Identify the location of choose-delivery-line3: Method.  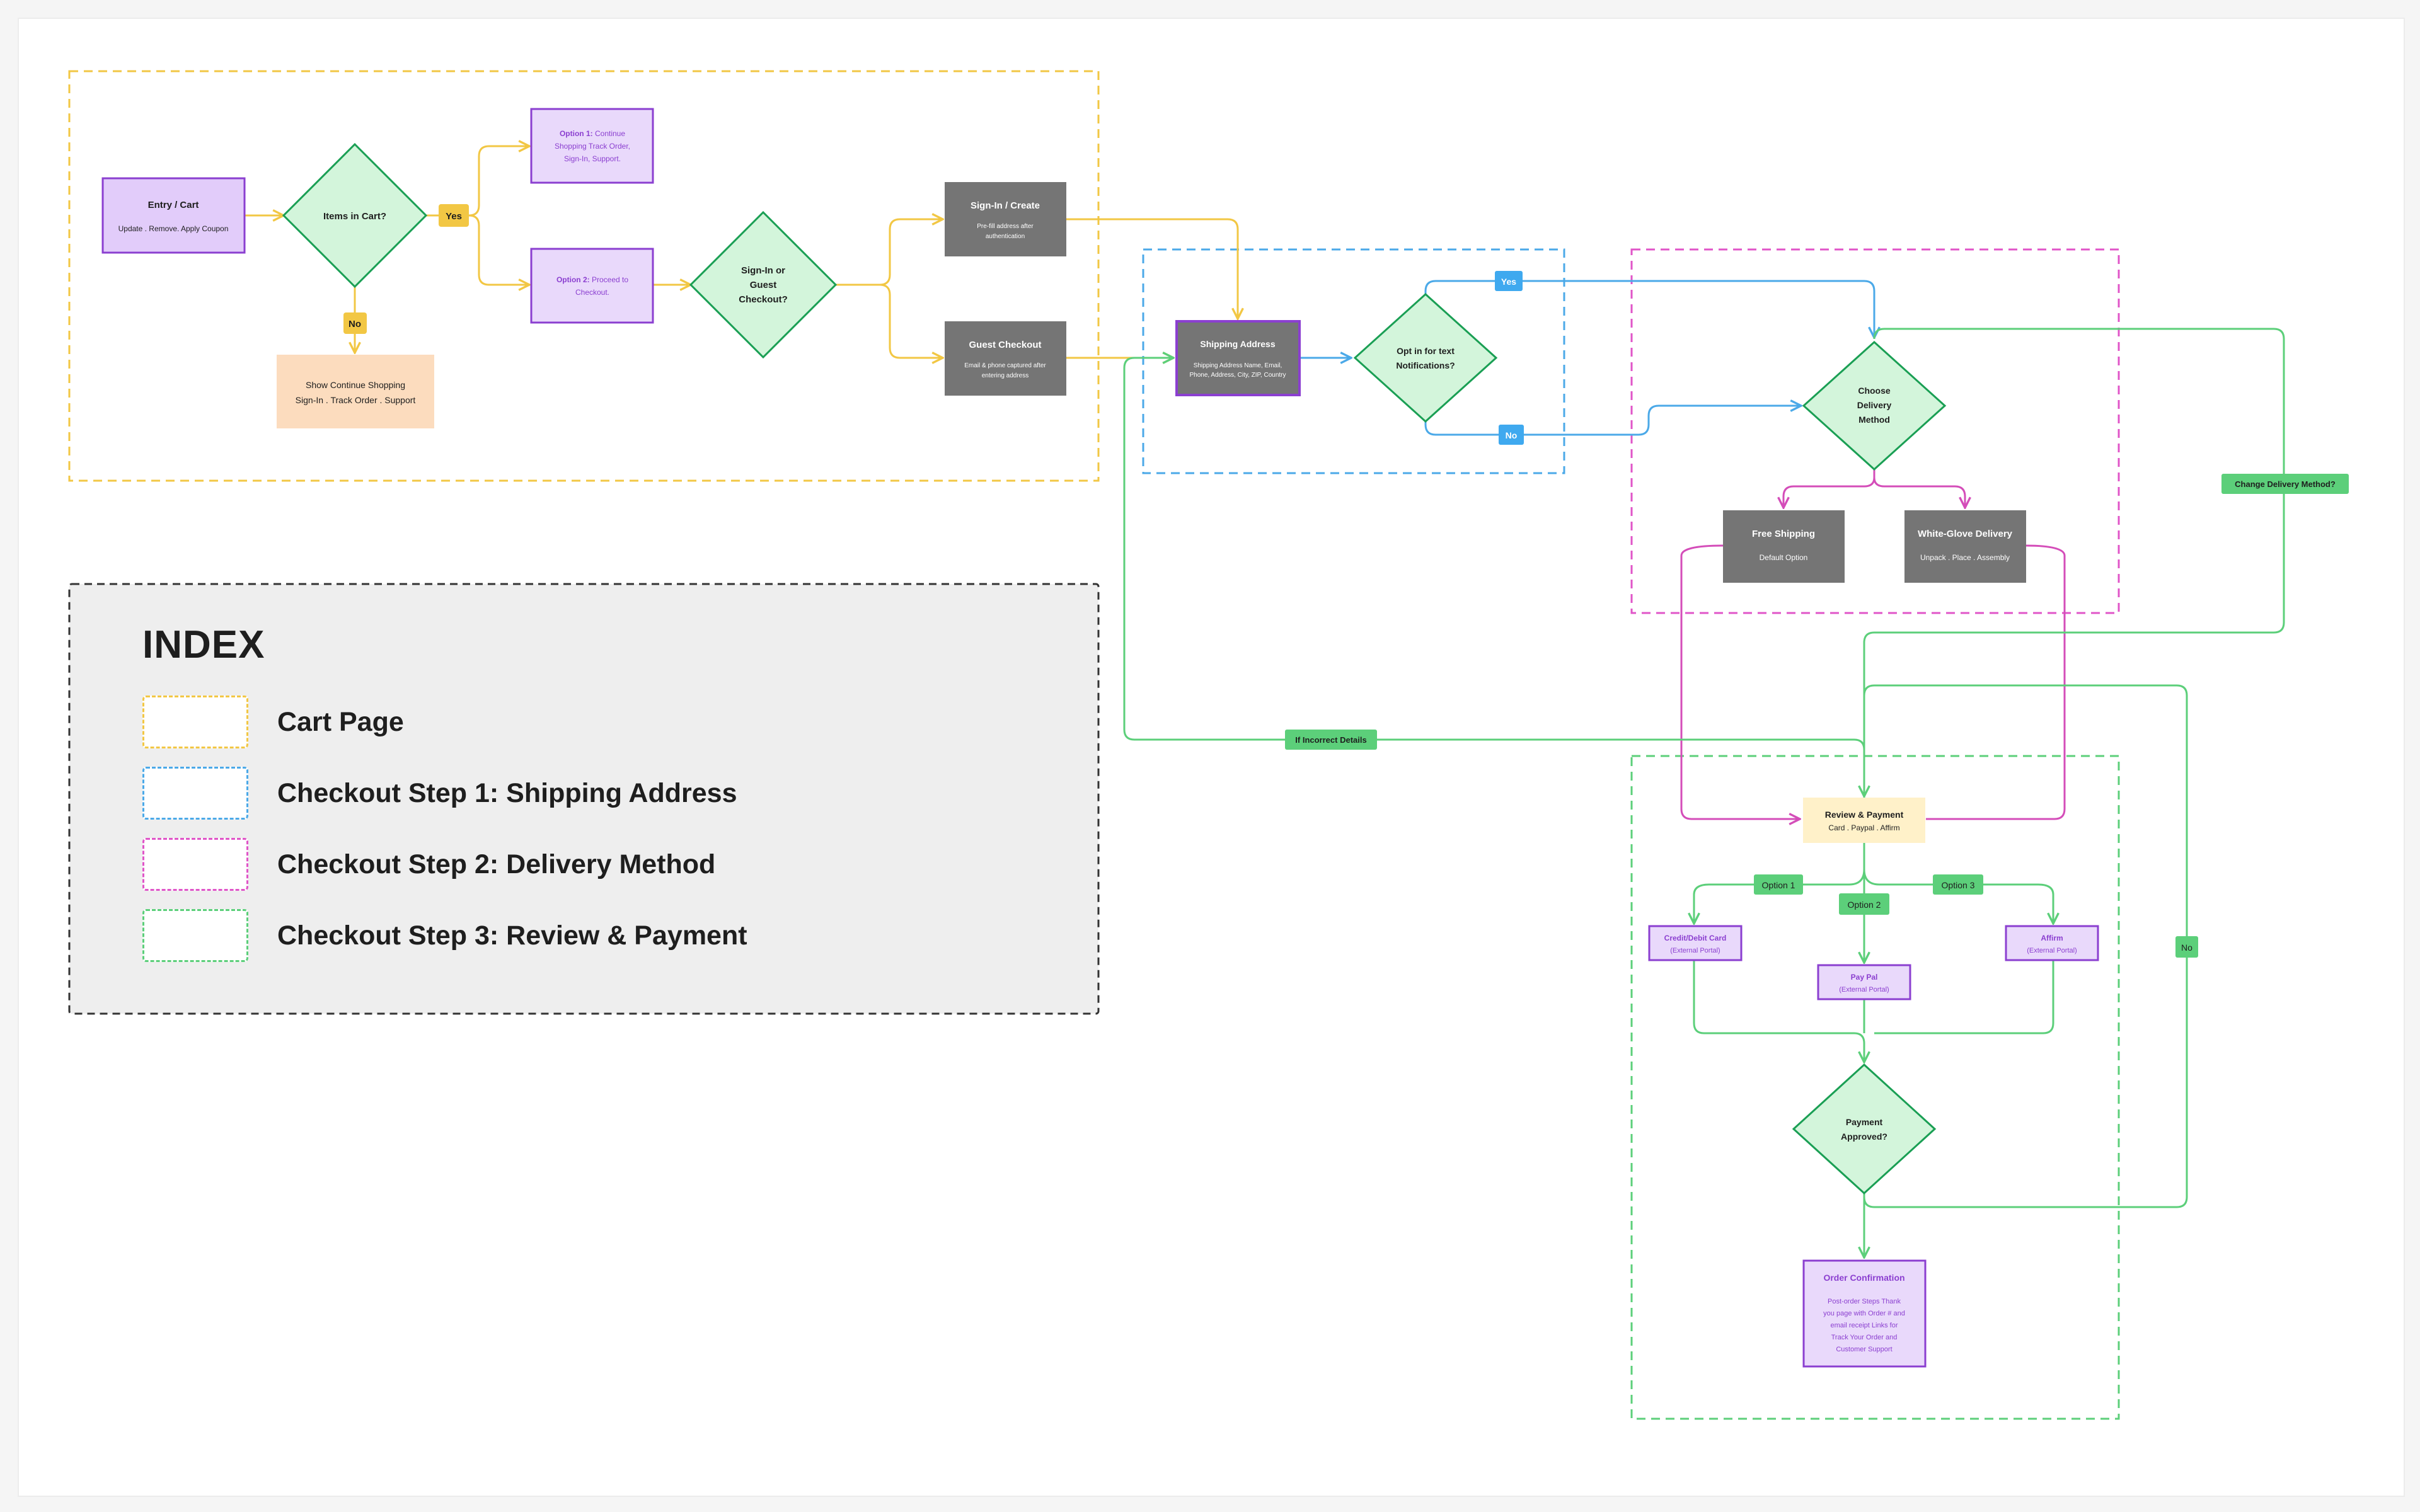
(1874, 420).